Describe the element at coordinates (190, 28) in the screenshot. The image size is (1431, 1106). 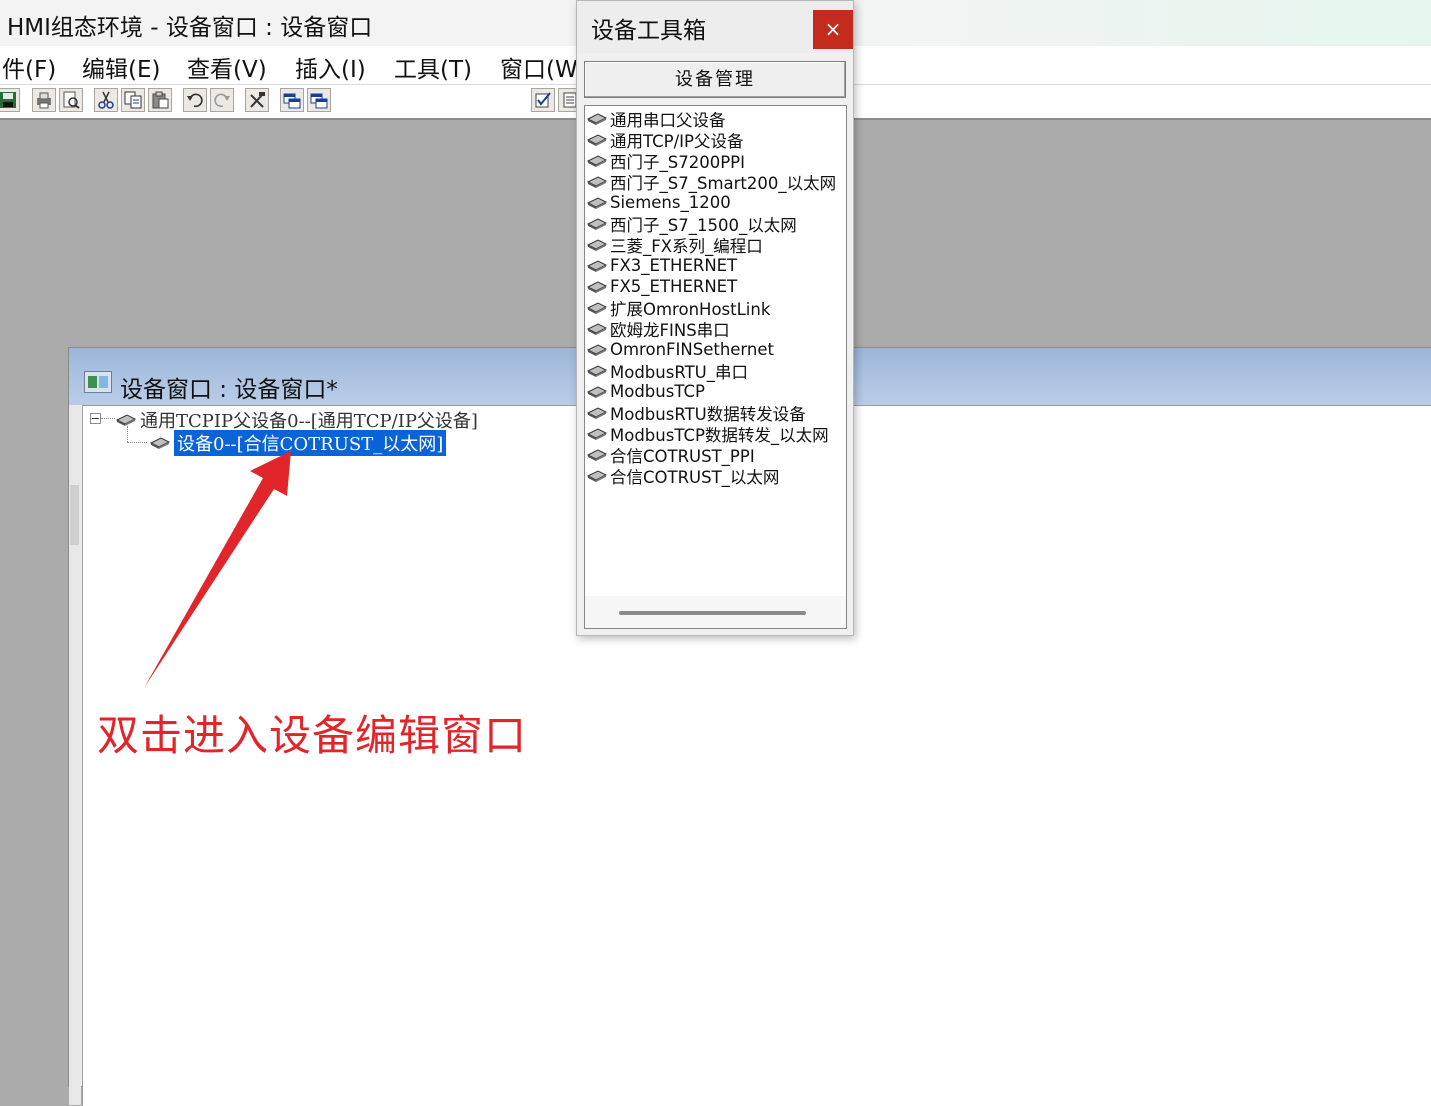
I see `app-title: HMI组态环境 - 设备窗口 : 设备窗口` at that location.